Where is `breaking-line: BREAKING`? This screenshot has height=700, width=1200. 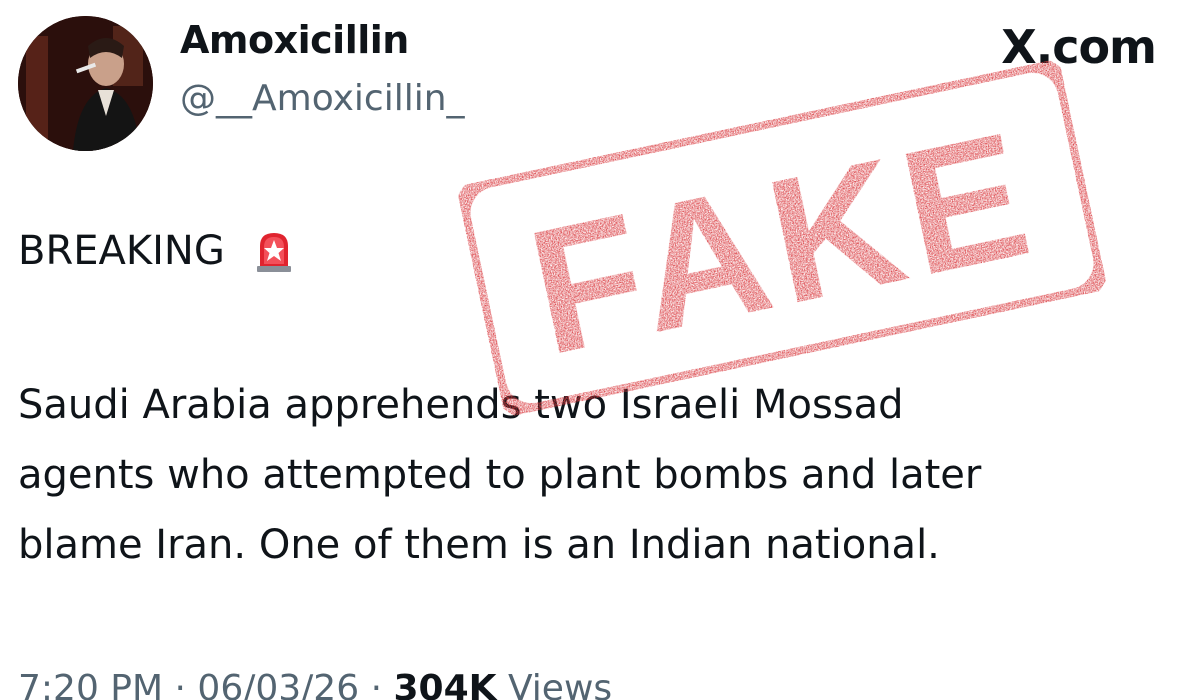 breaking-line: BREAKING is located at coordinates (157, 251).